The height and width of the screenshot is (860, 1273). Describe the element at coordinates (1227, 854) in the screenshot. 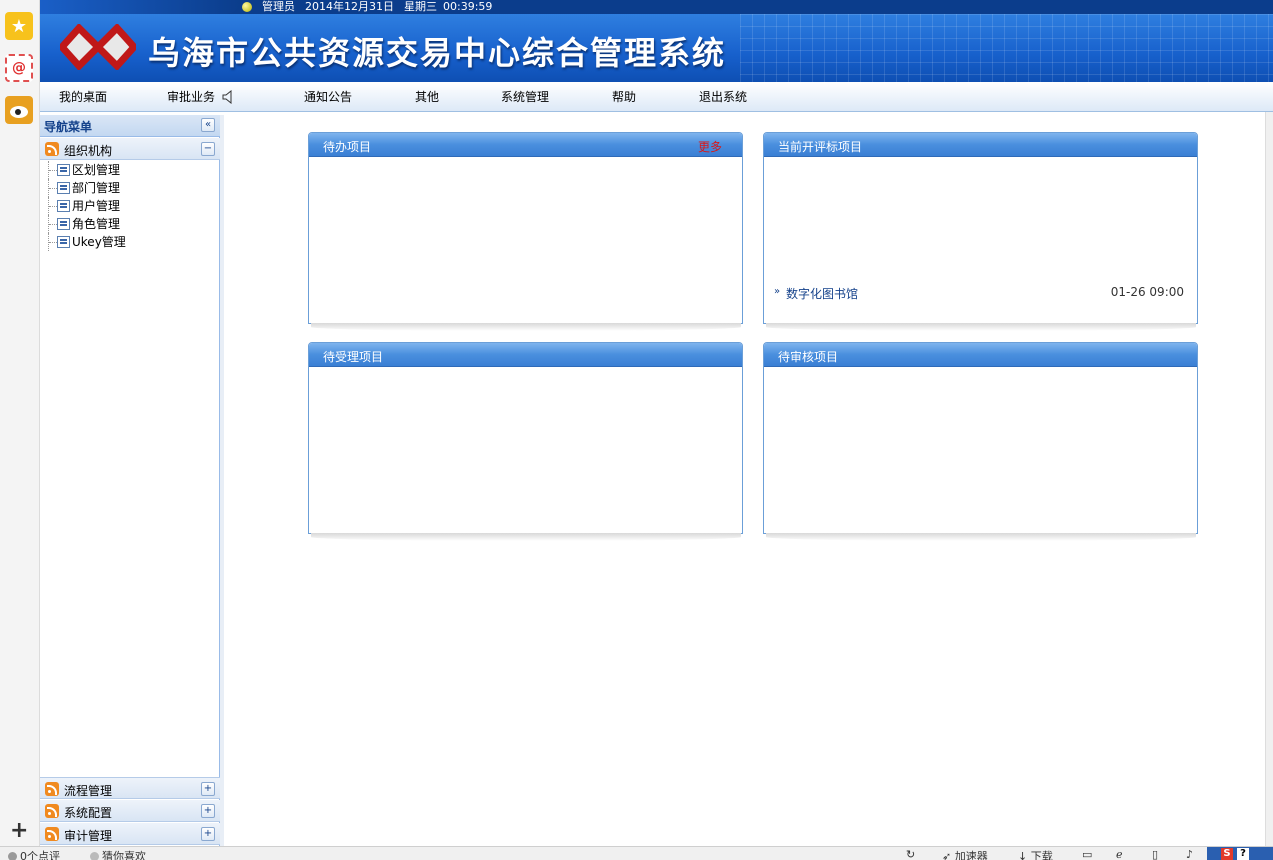

I see `sogou-s-icon: S` at that location.